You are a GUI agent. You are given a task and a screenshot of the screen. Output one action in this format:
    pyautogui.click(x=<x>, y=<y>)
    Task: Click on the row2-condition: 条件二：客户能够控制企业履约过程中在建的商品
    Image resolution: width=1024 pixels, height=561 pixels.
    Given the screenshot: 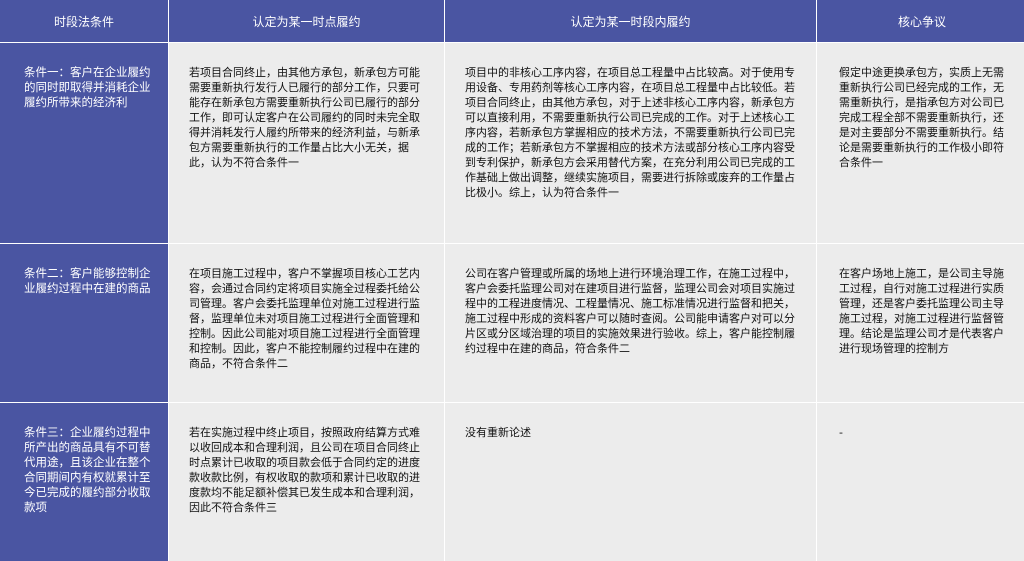 What is the action you would take?
    pyautogui.click(x=84, y=323)
    